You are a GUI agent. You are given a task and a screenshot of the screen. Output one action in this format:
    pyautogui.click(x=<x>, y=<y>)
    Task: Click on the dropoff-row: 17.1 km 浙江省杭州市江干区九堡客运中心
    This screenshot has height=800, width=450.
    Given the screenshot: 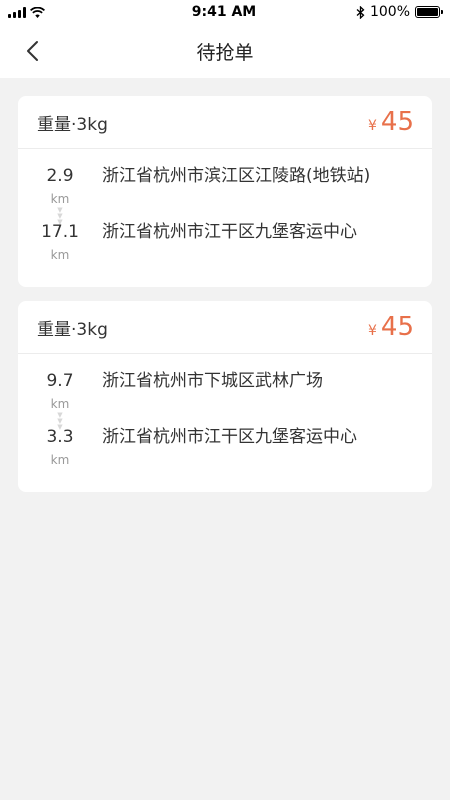 What is the action you would take?
    pyautogui.click(x=234, y=247)
    